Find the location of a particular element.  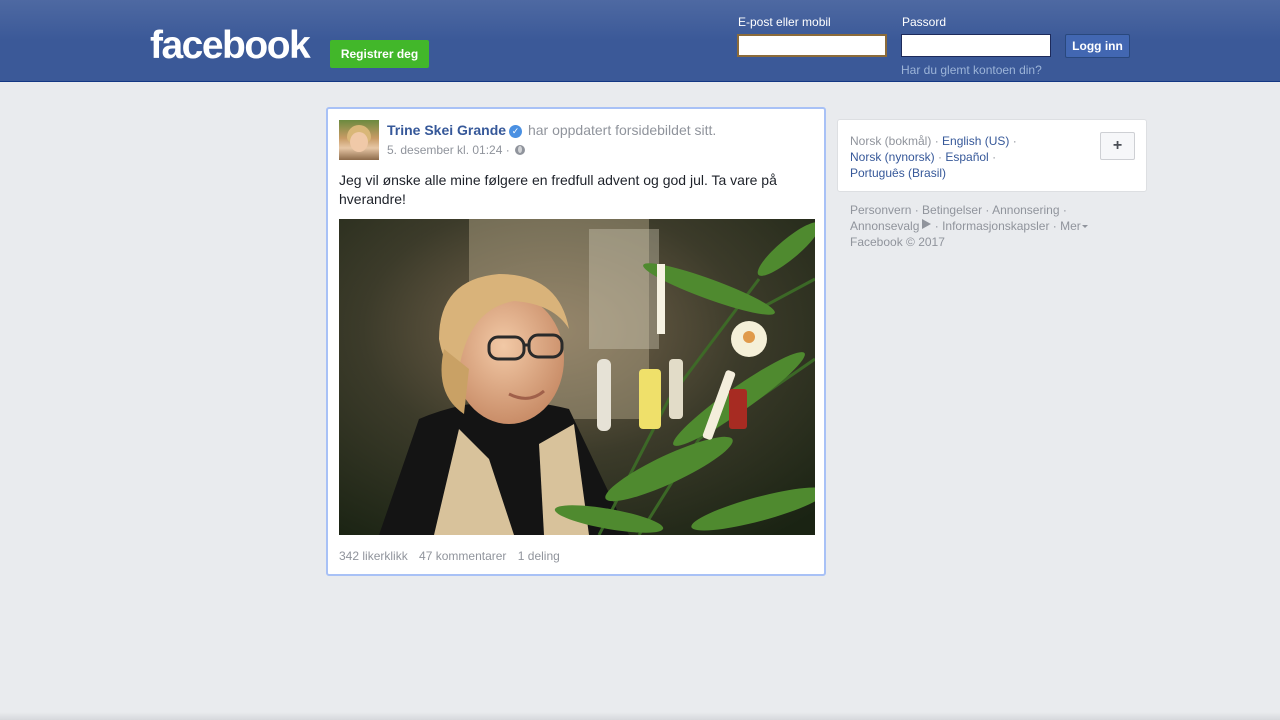

password-label: Passord is located at coordinates (924, 22).